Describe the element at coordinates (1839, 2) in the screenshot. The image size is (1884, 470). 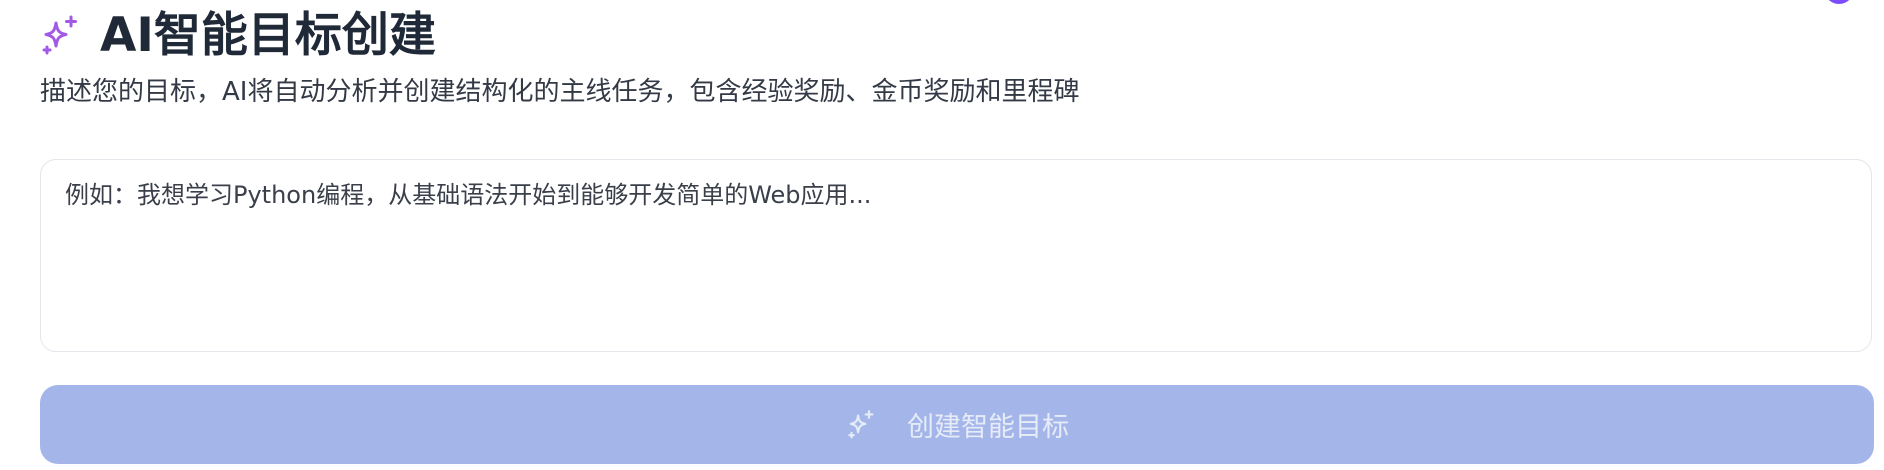
I see `avatar` at that location.